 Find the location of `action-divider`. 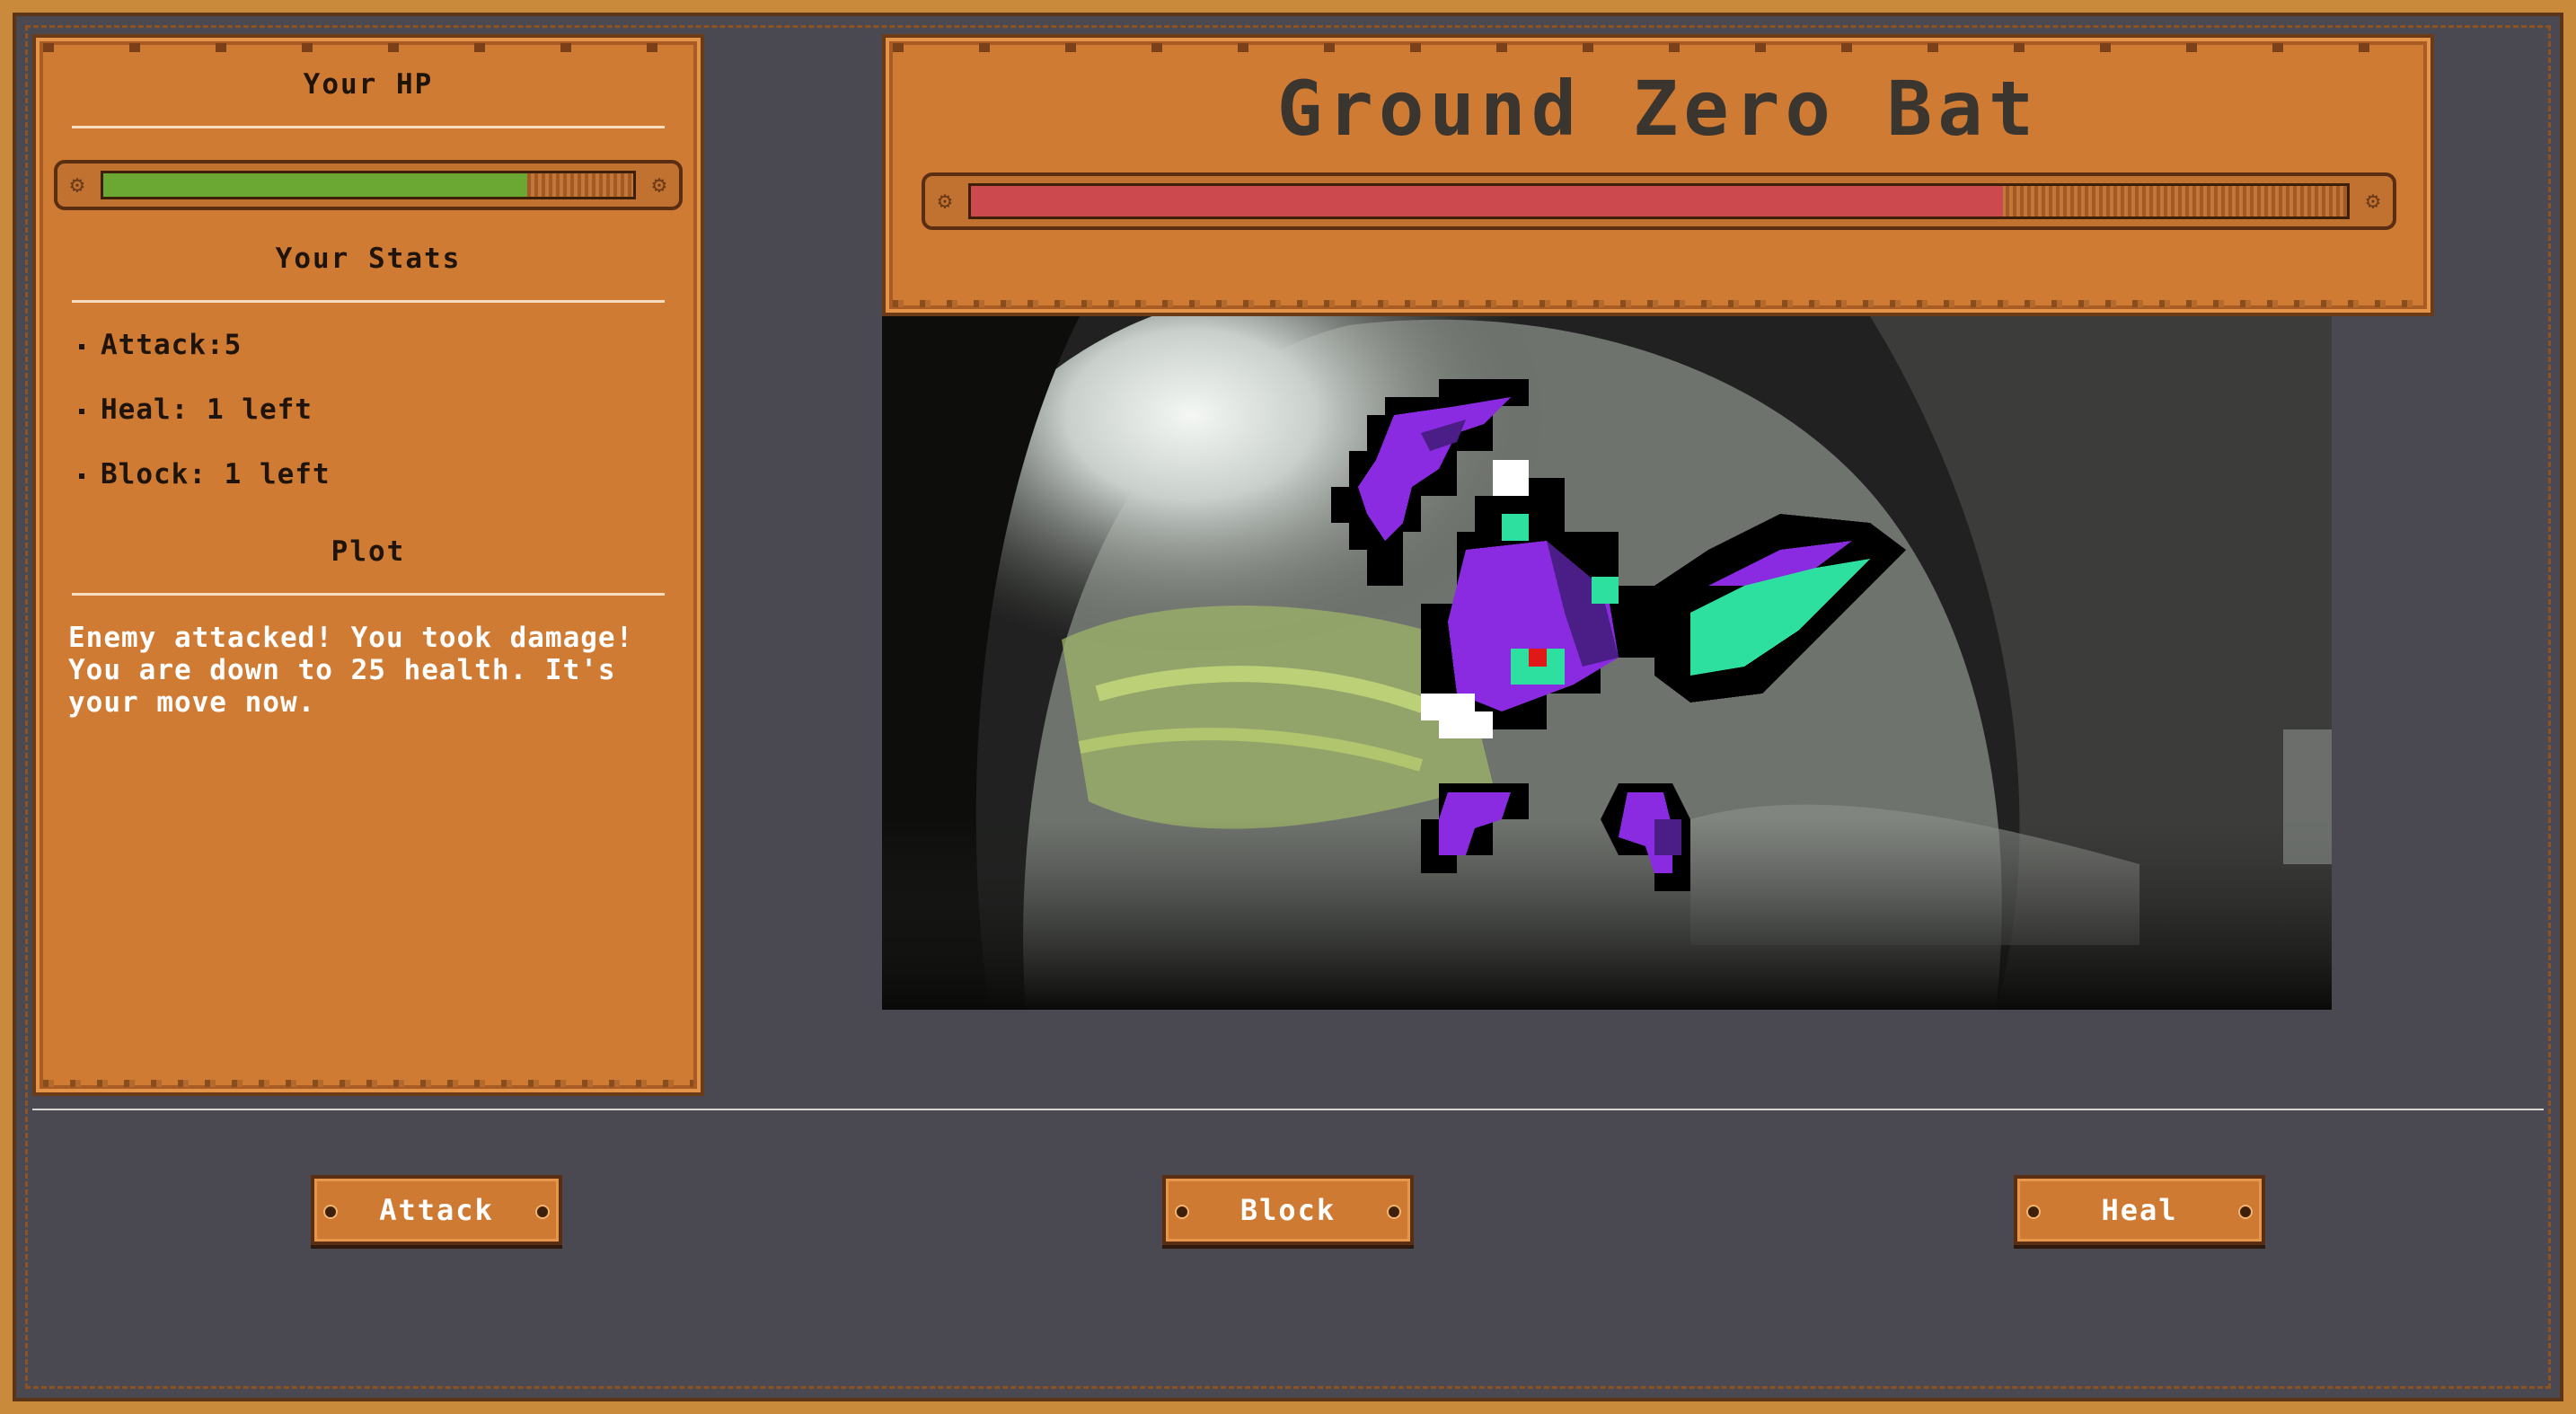

action-divider is located at coordinates (1288, 1109).